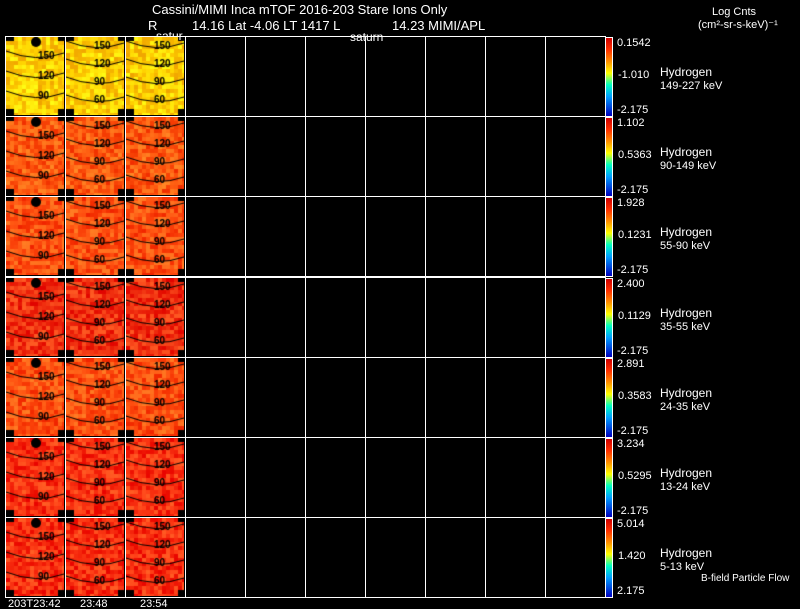  What do you see at coordinates (635, 155) in the screenshot?
I see `colorbar-mid: 0.5363` at bounding box center [635, 155].